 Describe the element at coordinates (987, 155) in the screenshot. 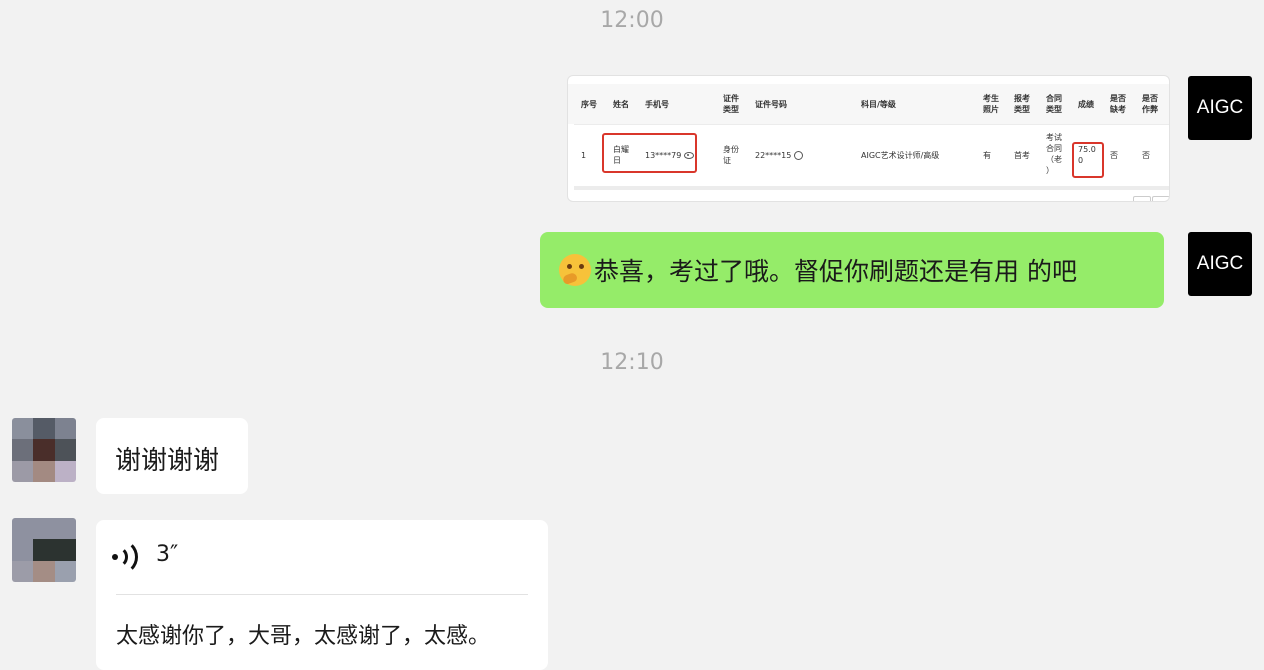

I see `row-photo: 有` at that location.